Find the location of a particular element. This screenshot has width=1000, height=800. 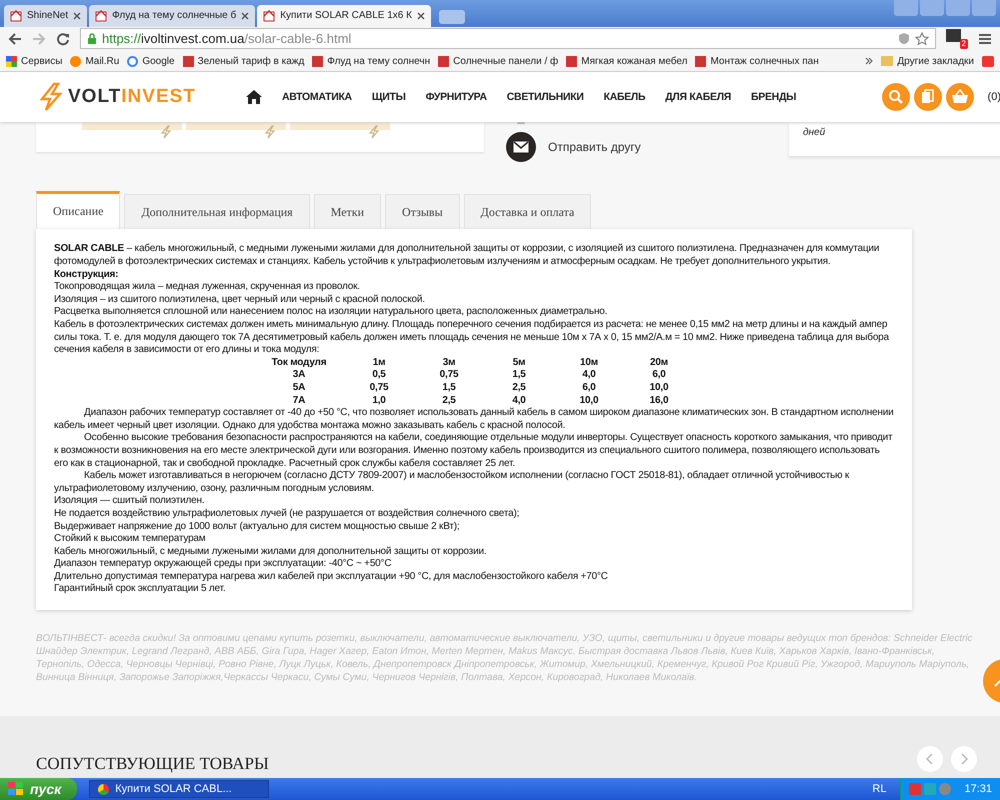

tab: Метки is located at coordinates (348, 212).